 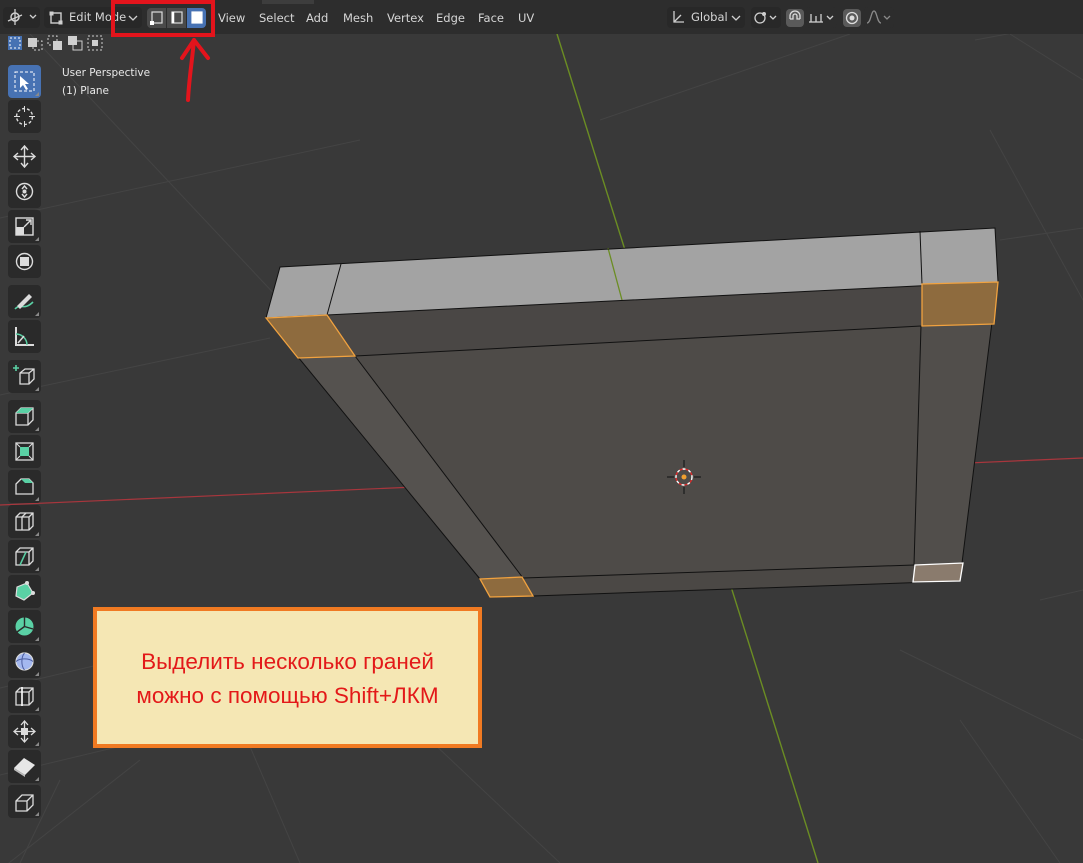 What do you see at coordinates (450, 18) in the screenshot?
I see `menu-edge: Edge` at bounding box center [450, 18].